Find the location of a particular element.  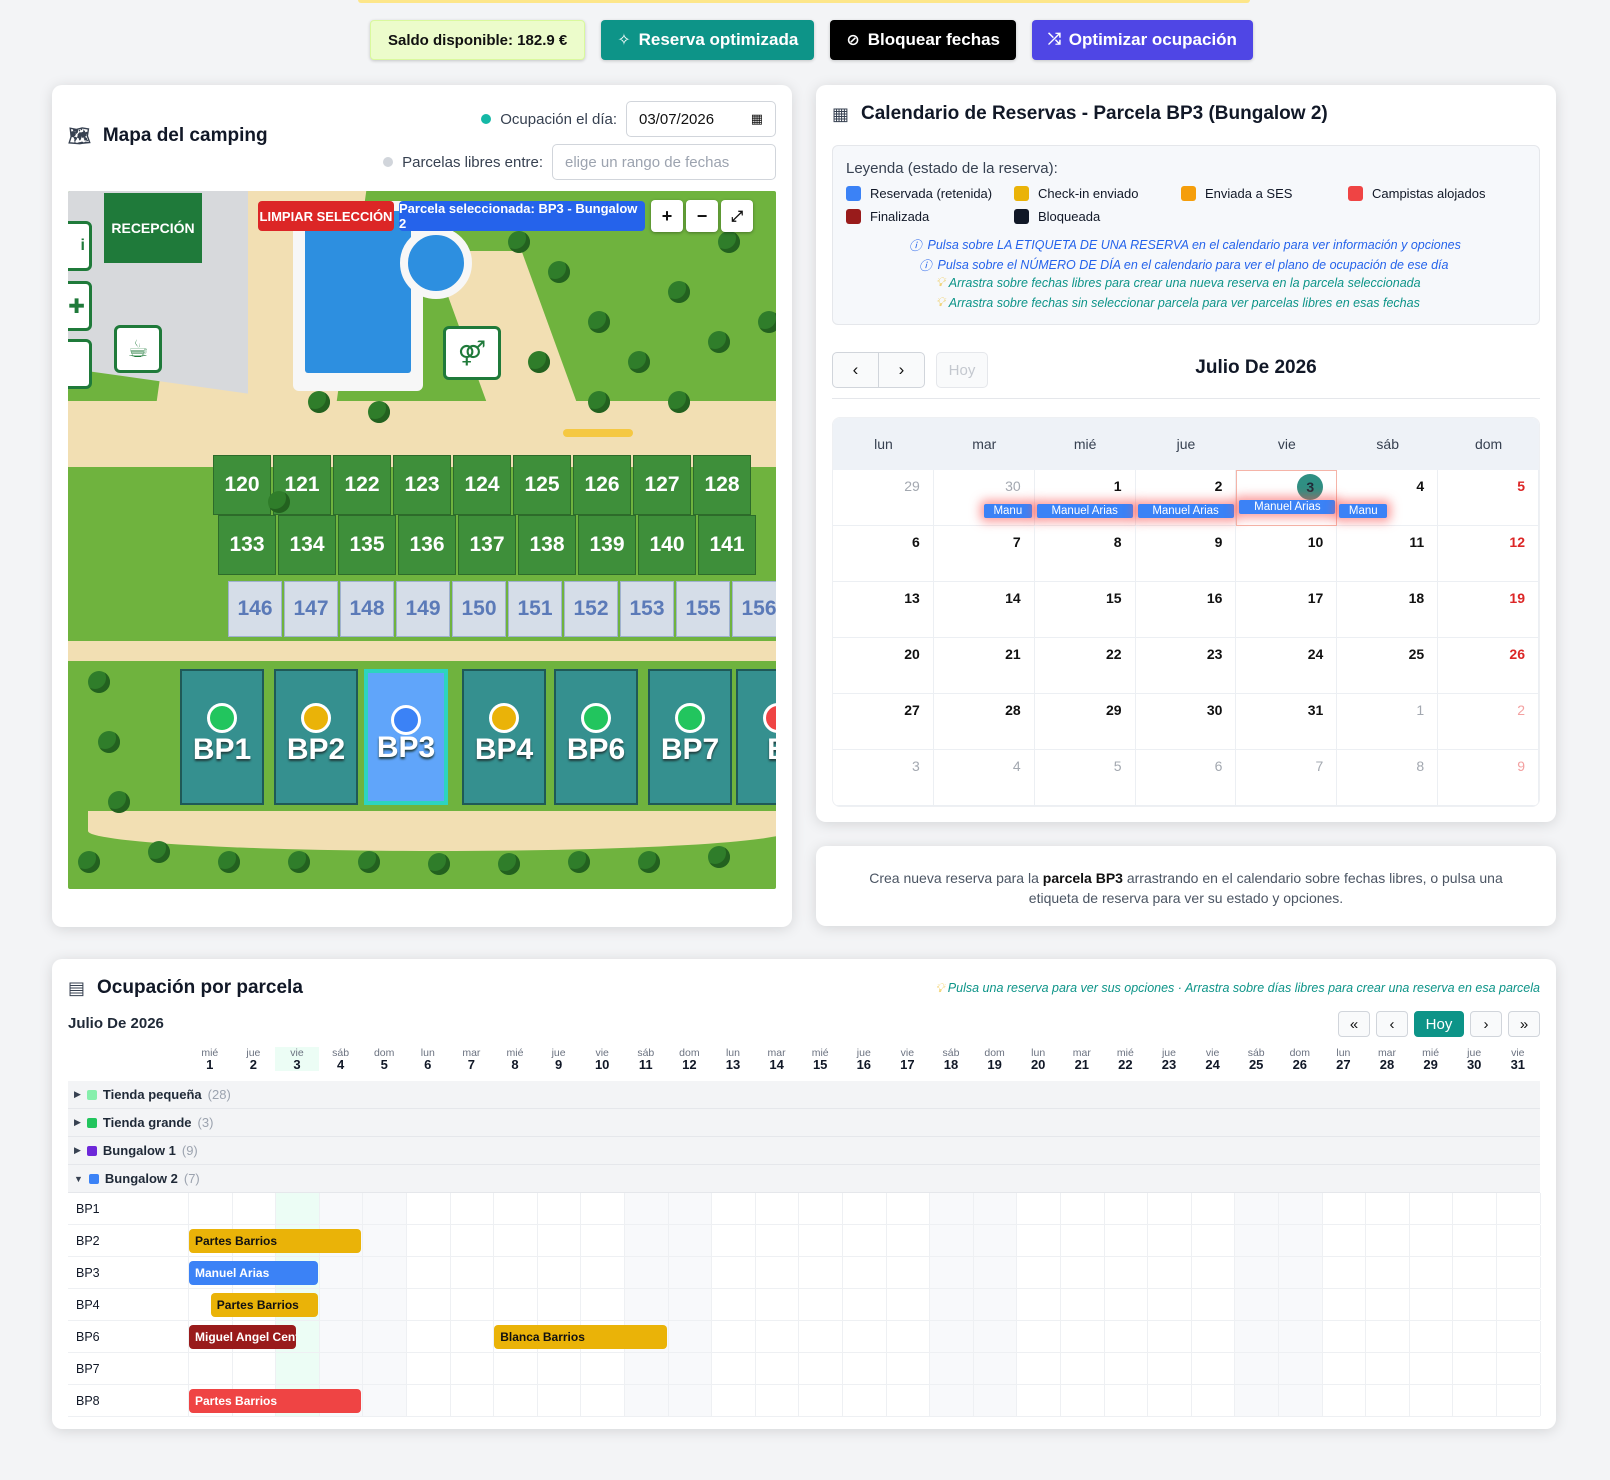

today-button: Hoy is located at coordinates (962, 370).